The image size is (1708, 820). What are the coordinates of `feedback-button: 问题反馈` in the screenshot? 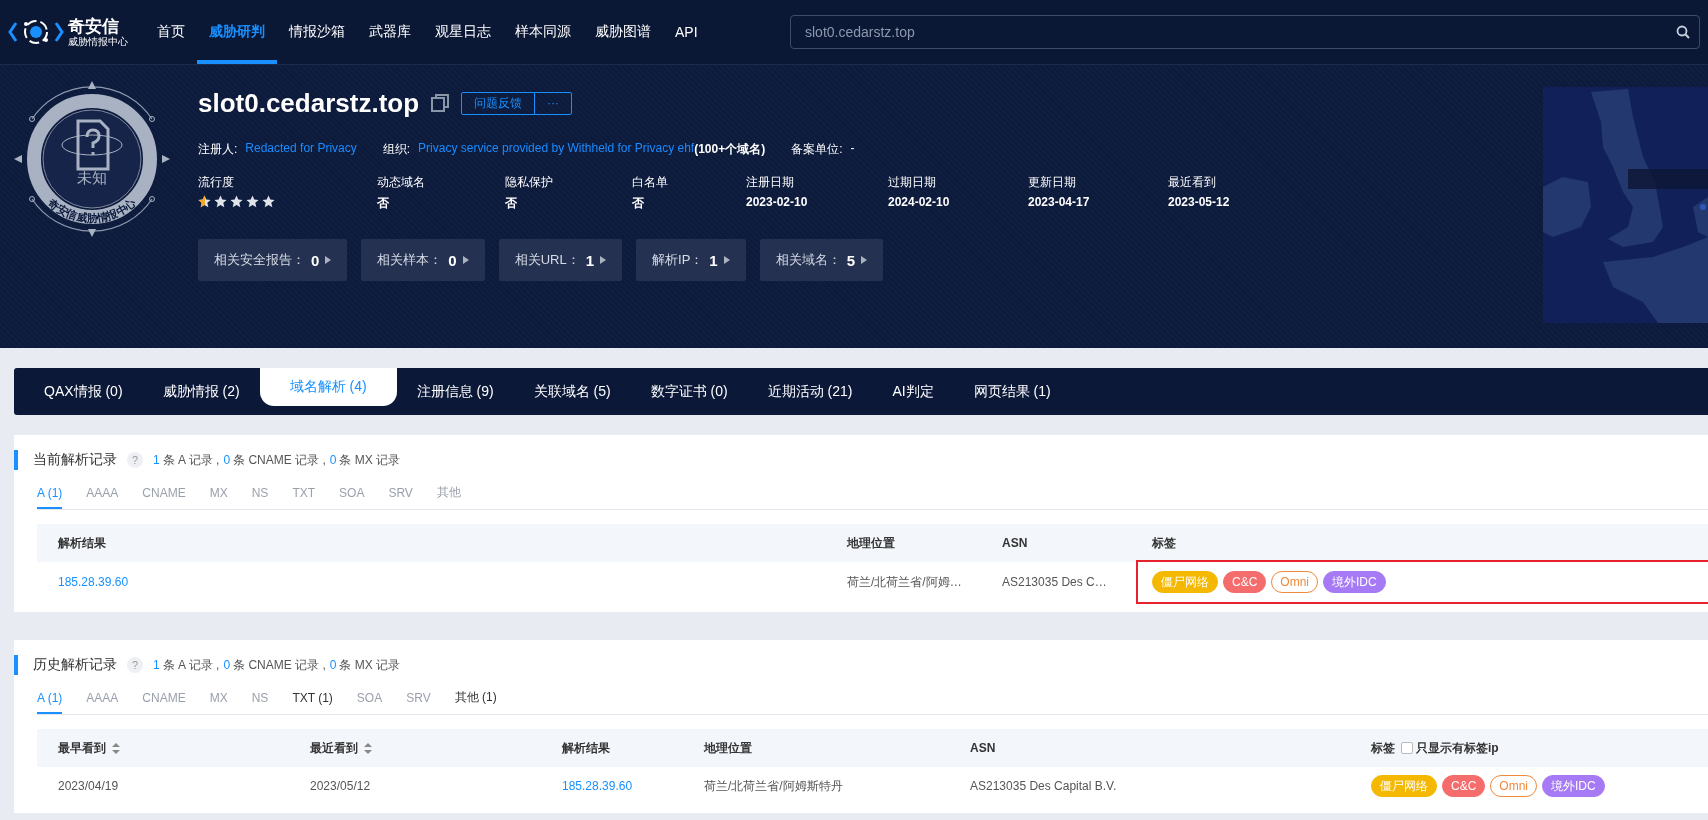 It's located at (498, 103).